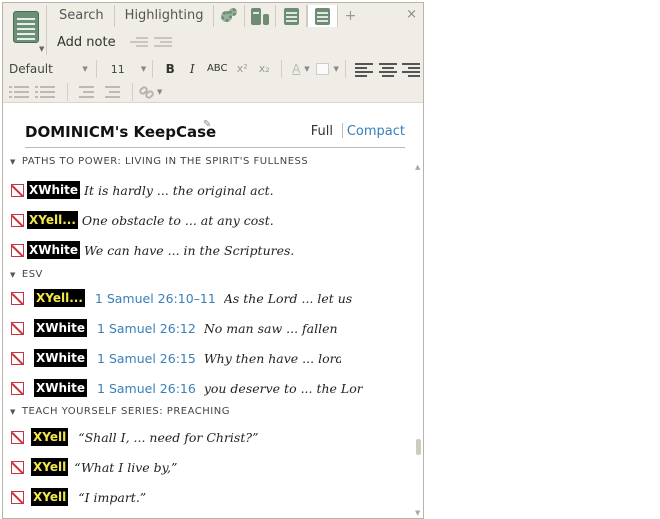 Image resolution: width=660 pixels, height=519 pixels. Describe the element at coordinates (84, 92) in the screenshot. I see `decrease-indent-icon` at that location.